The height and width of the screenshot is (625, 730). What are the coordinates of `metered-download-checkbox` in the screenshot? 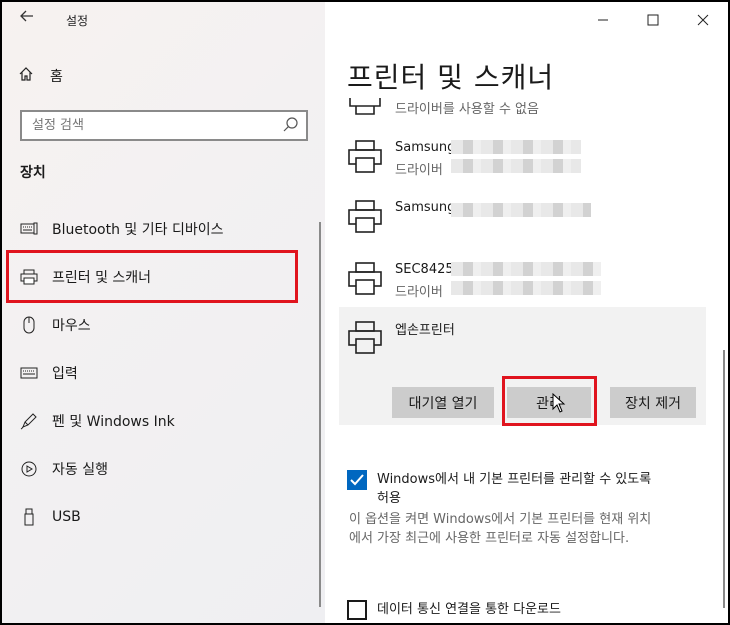 It's located at (357, 610).